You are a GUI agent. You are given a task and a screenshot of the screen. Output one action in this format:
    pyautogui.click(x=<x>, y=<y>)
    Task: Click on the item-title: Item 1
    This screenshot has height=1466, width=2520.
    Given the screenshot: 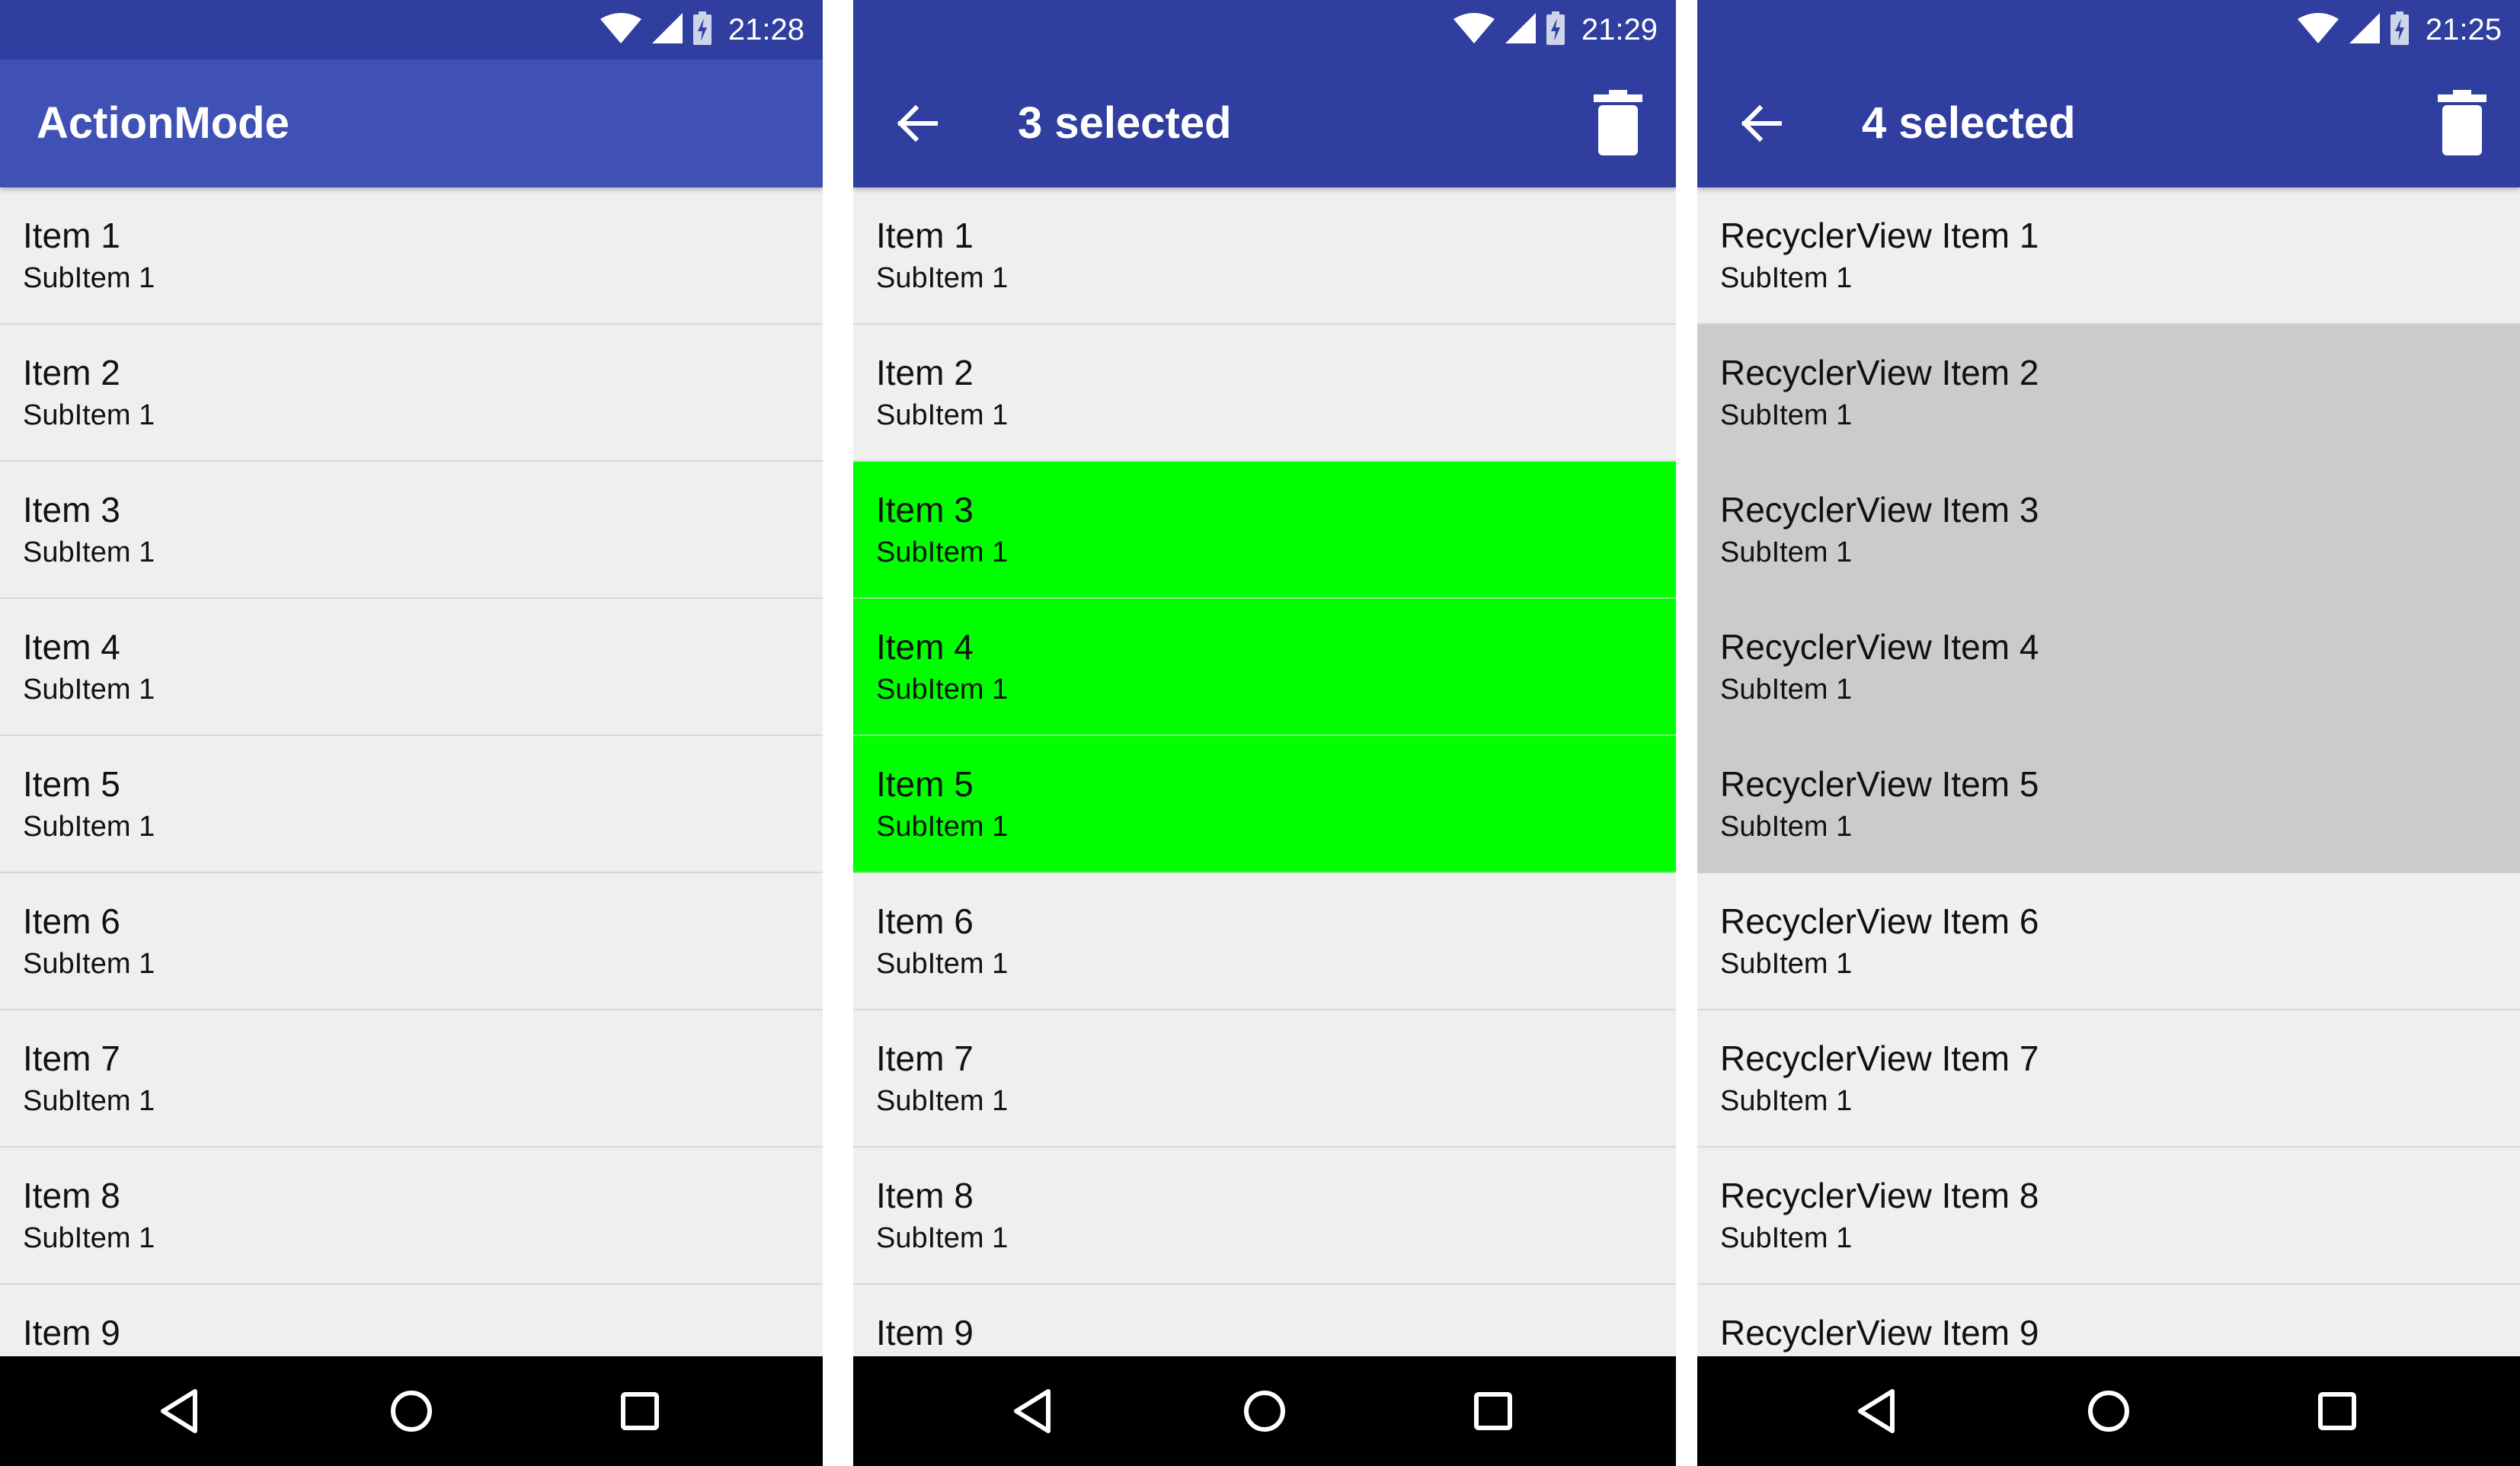 What is the action you would take?
    pyautogui.click(x=71, y=235)
    